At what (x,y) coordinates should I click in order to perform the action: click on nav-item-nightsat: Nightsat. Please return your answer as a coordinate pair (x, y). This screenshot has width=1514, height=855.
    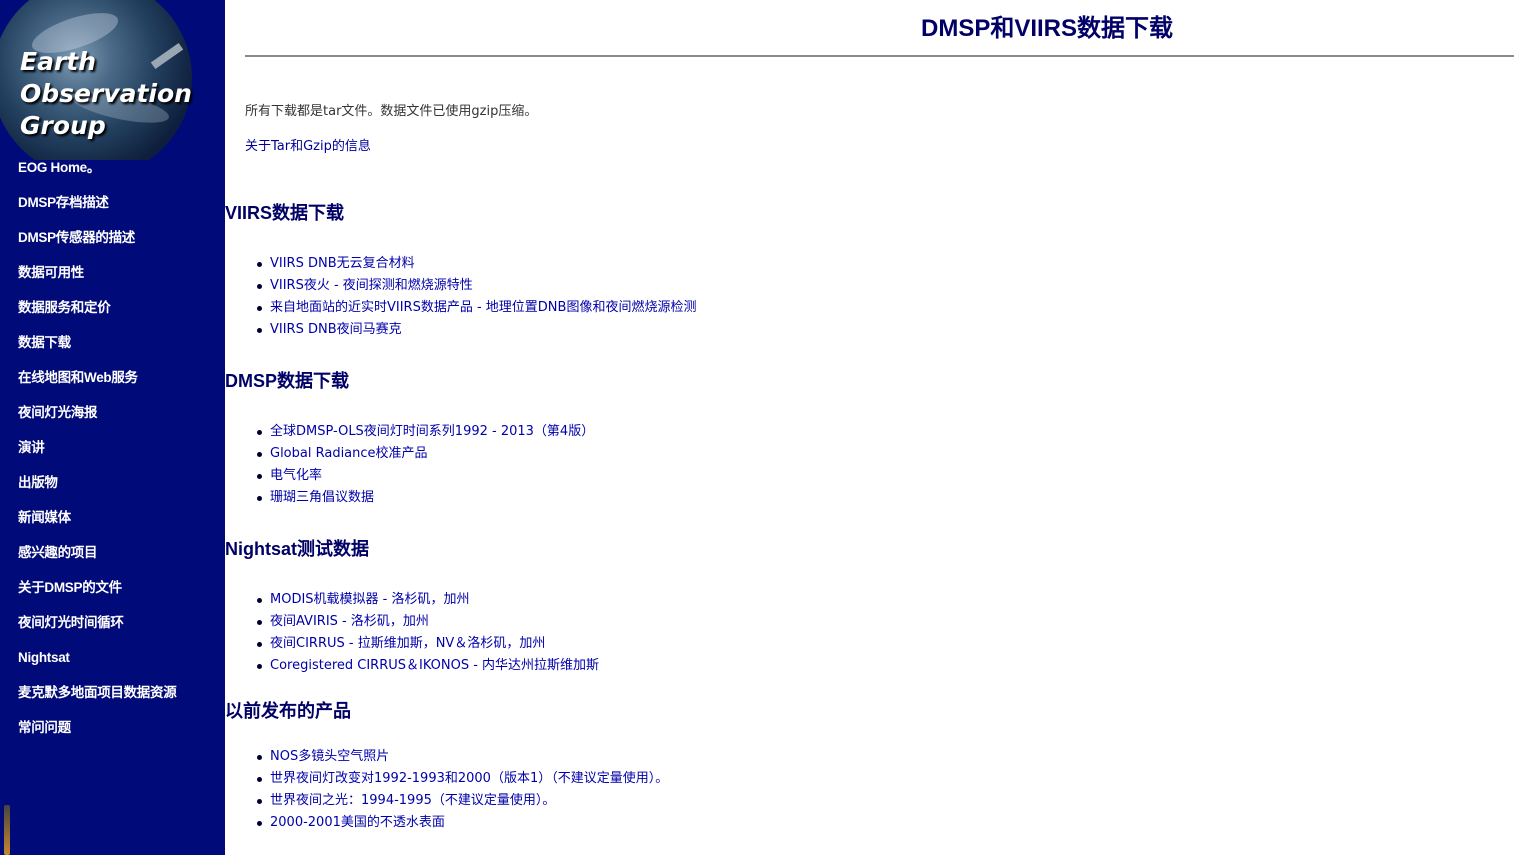
    Looking at the image, I should click on (97, 657).